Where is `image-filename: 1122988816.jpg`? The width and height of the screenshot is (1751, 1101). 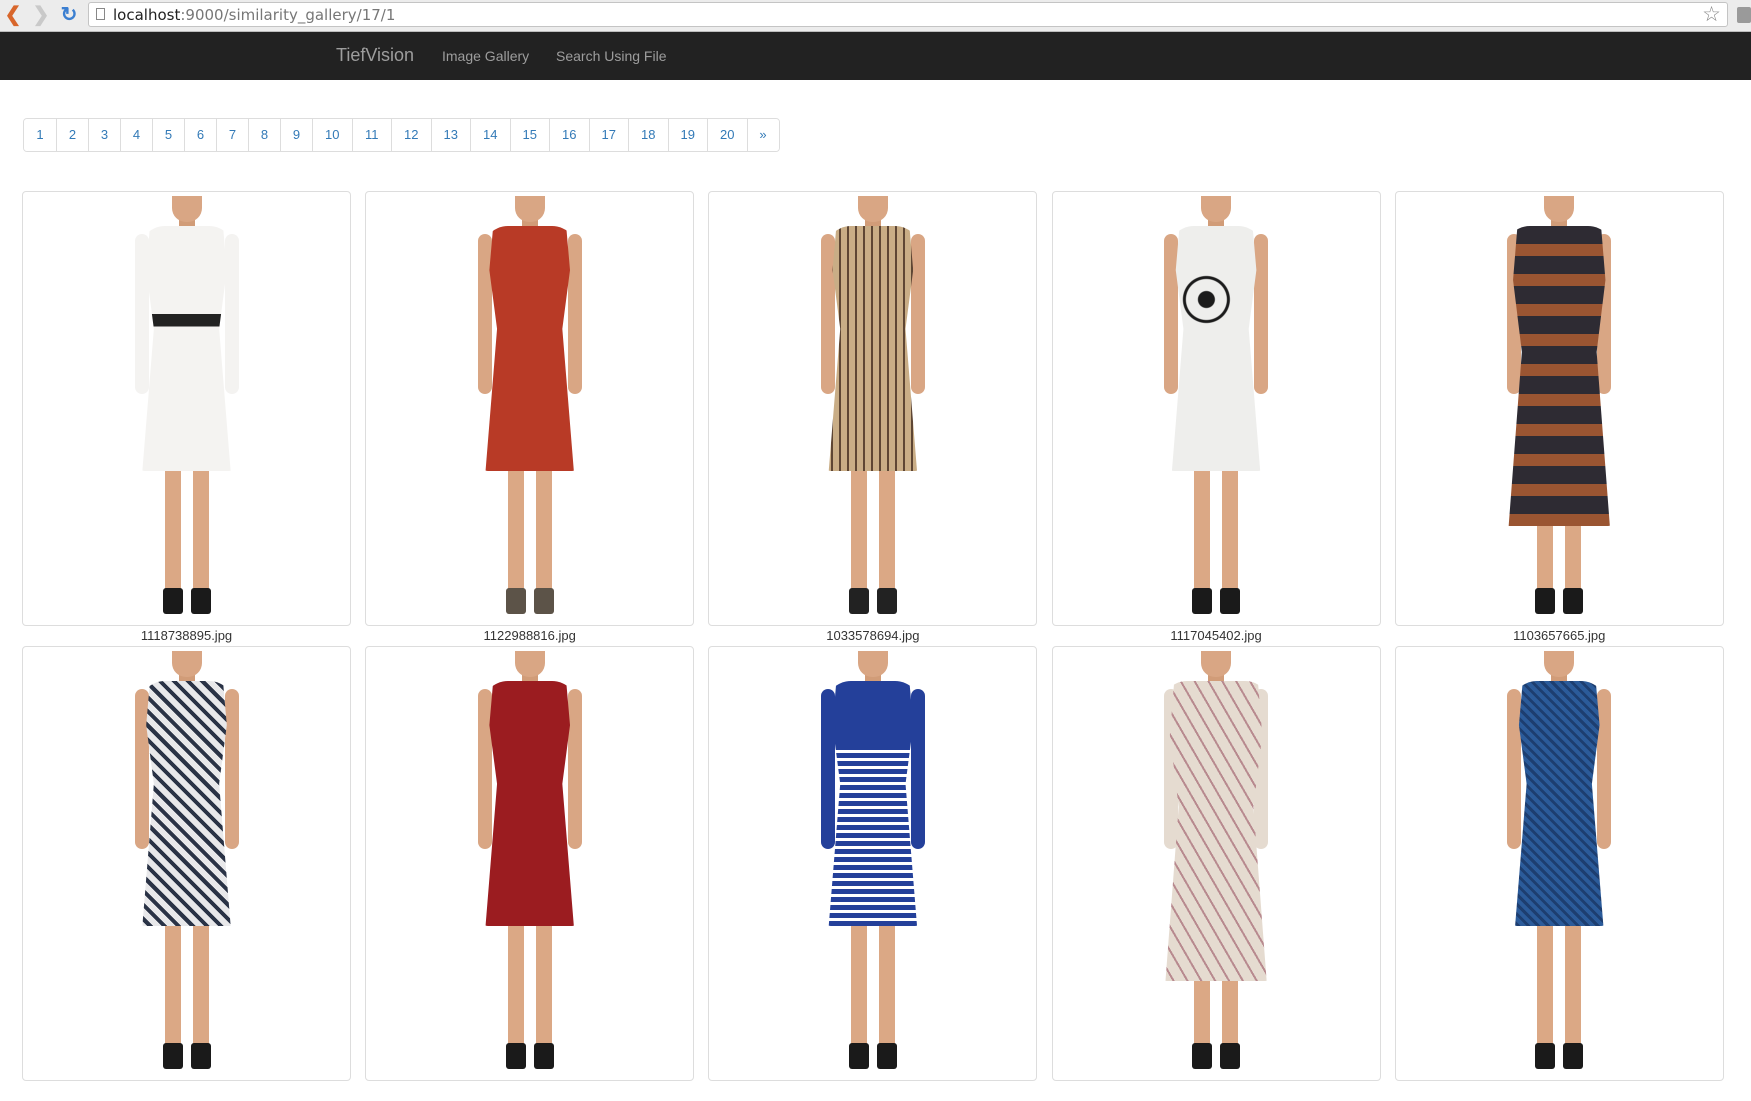
image-filename: 1122988816.jpg is located at coordinates (529, 635).